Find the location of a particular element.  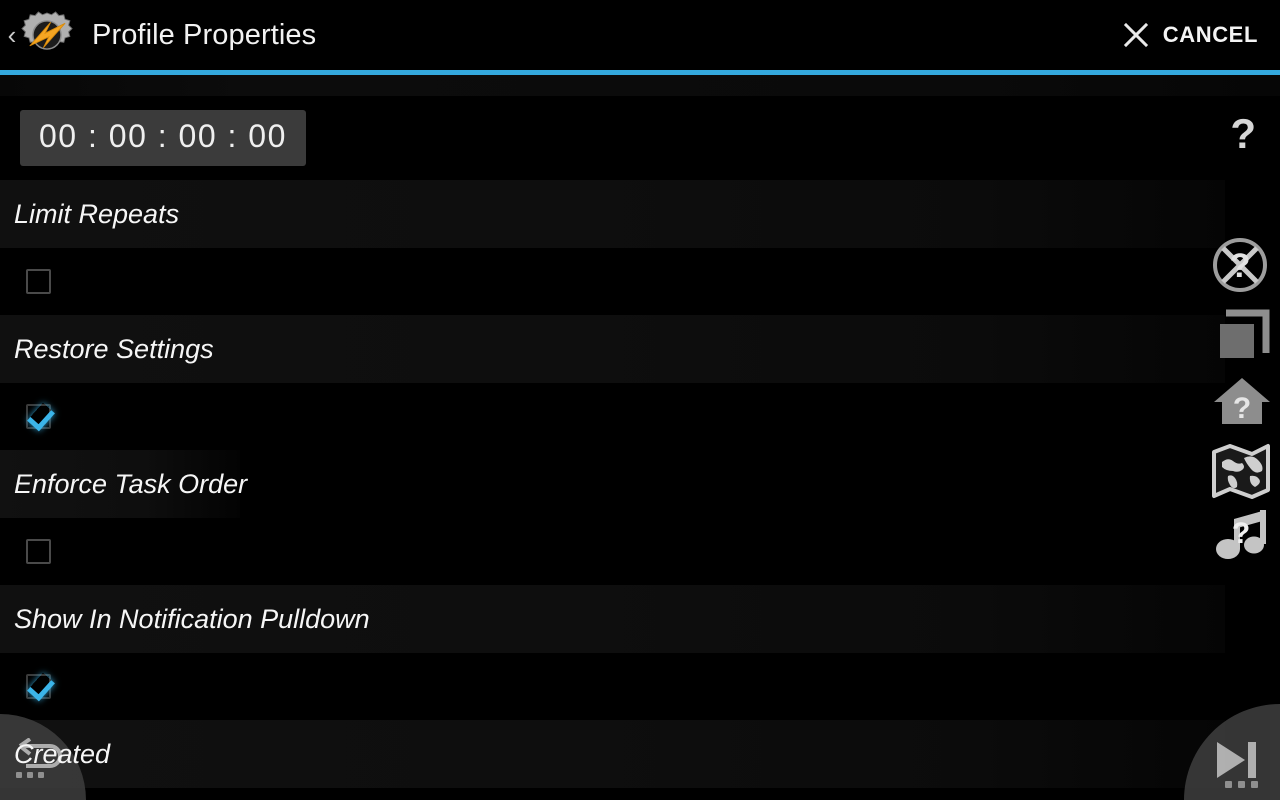

created-header: Created is located at coordinates (640, 754).